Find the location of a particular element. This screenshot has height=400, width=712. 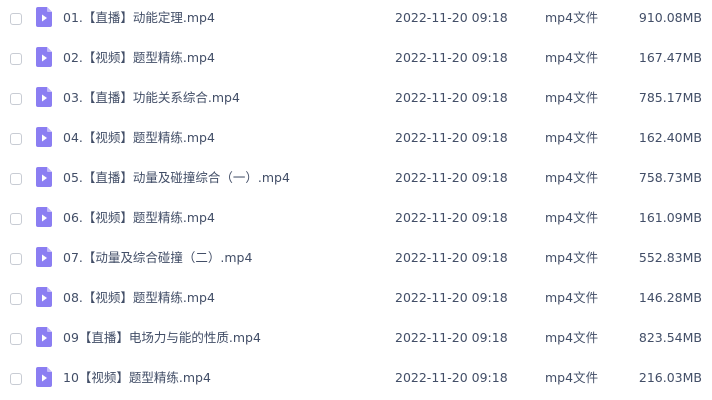

file-name-link: 08.【视频】题型精练.mp4 is located at coordinates (139, 298).